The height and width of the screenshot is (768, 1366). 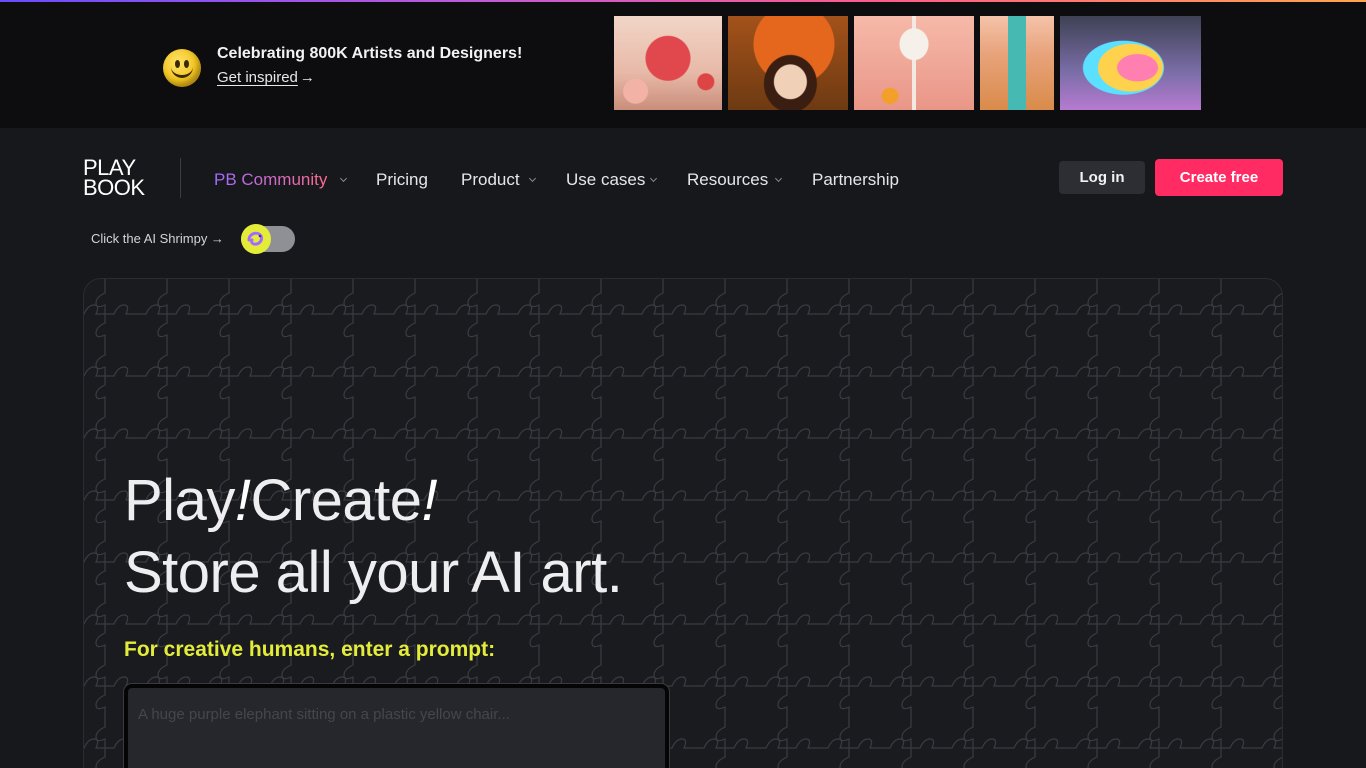 What do you see at coordinates (855, 180) in the screenshot?
I see `nav-partnership: Partnership` at bounding box center [855, 180].